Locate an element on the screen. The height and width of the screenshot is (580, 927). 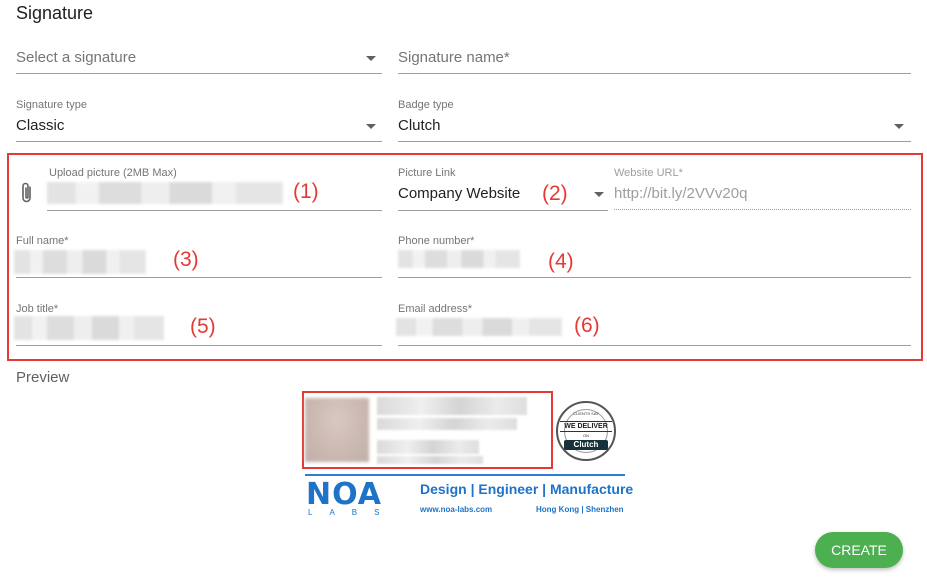
preview-title-redacted is located at coordinates (447, 424).